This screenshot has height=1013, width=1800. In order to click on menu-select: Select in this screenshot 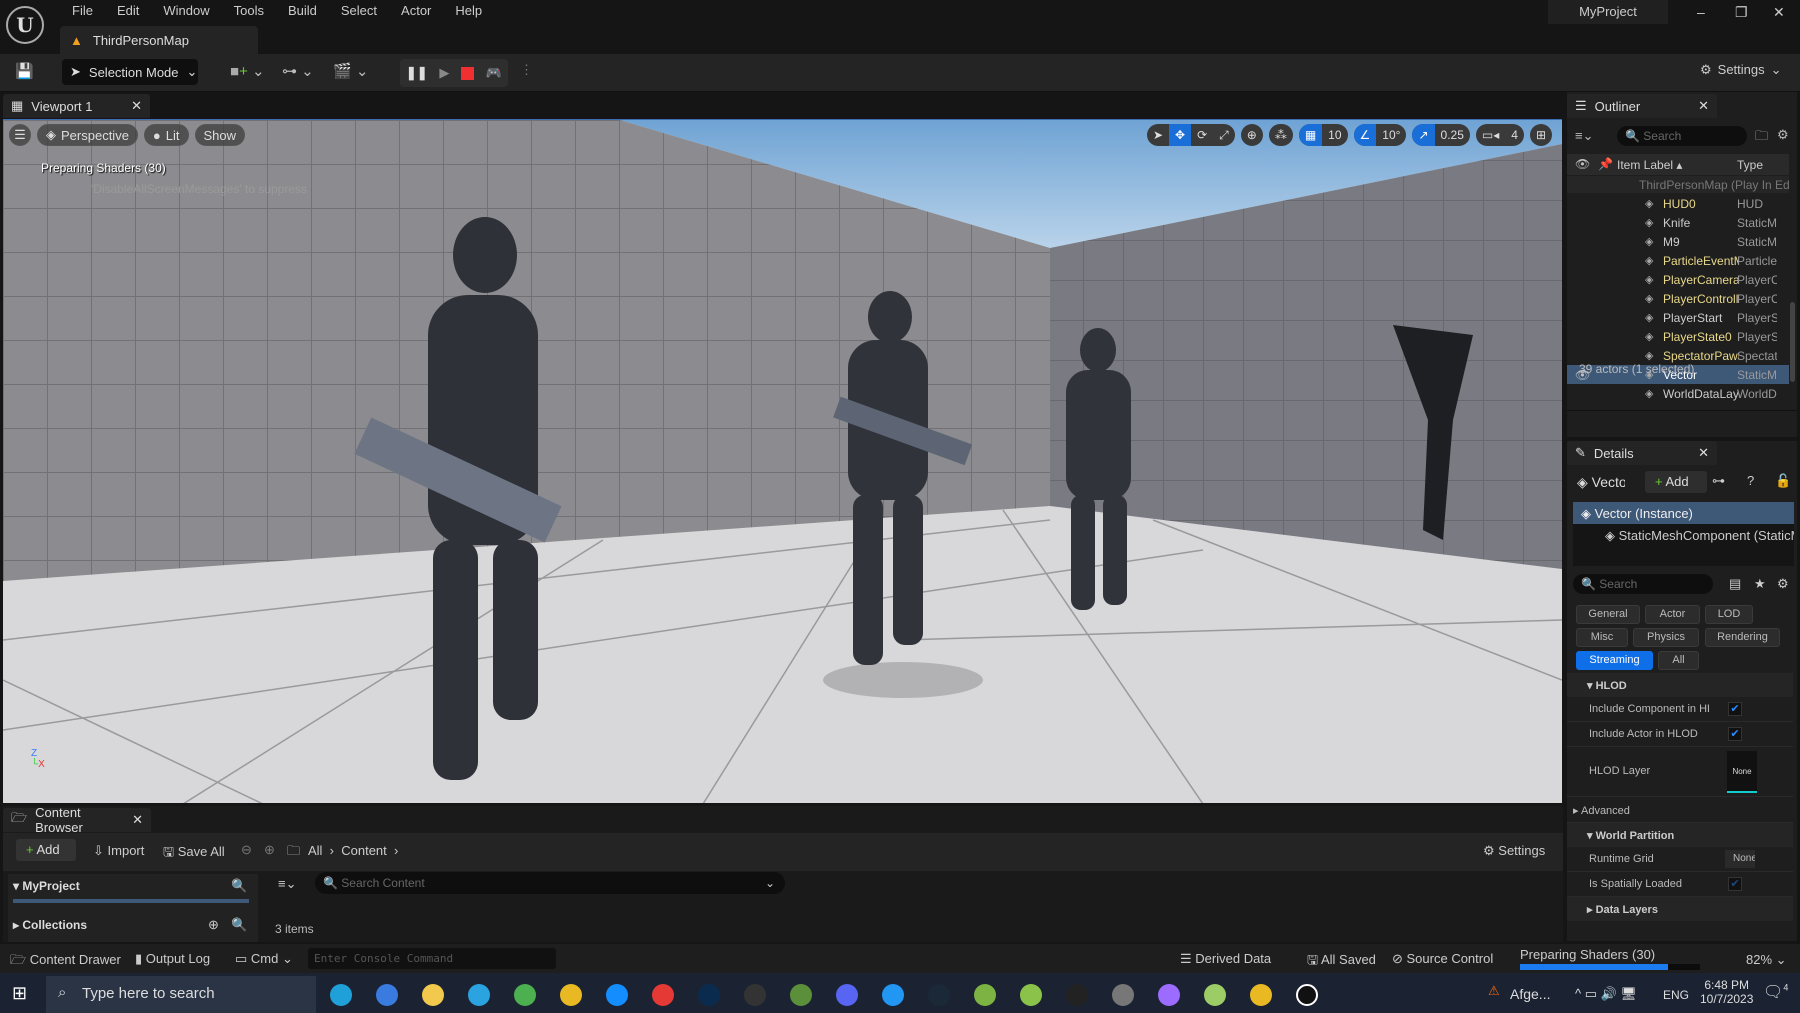, I will do `click(359, 11)`.